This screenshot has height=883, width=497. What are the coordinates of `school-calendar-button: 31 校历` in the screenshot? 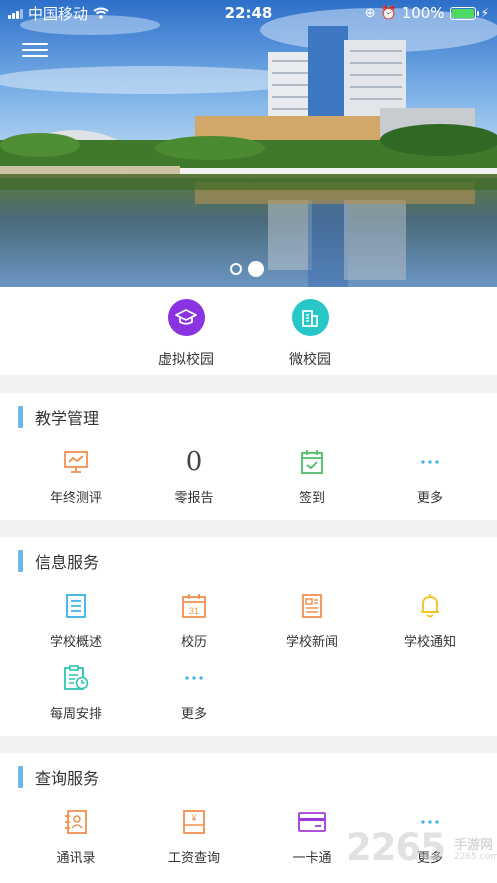 It's located at (194, 620).